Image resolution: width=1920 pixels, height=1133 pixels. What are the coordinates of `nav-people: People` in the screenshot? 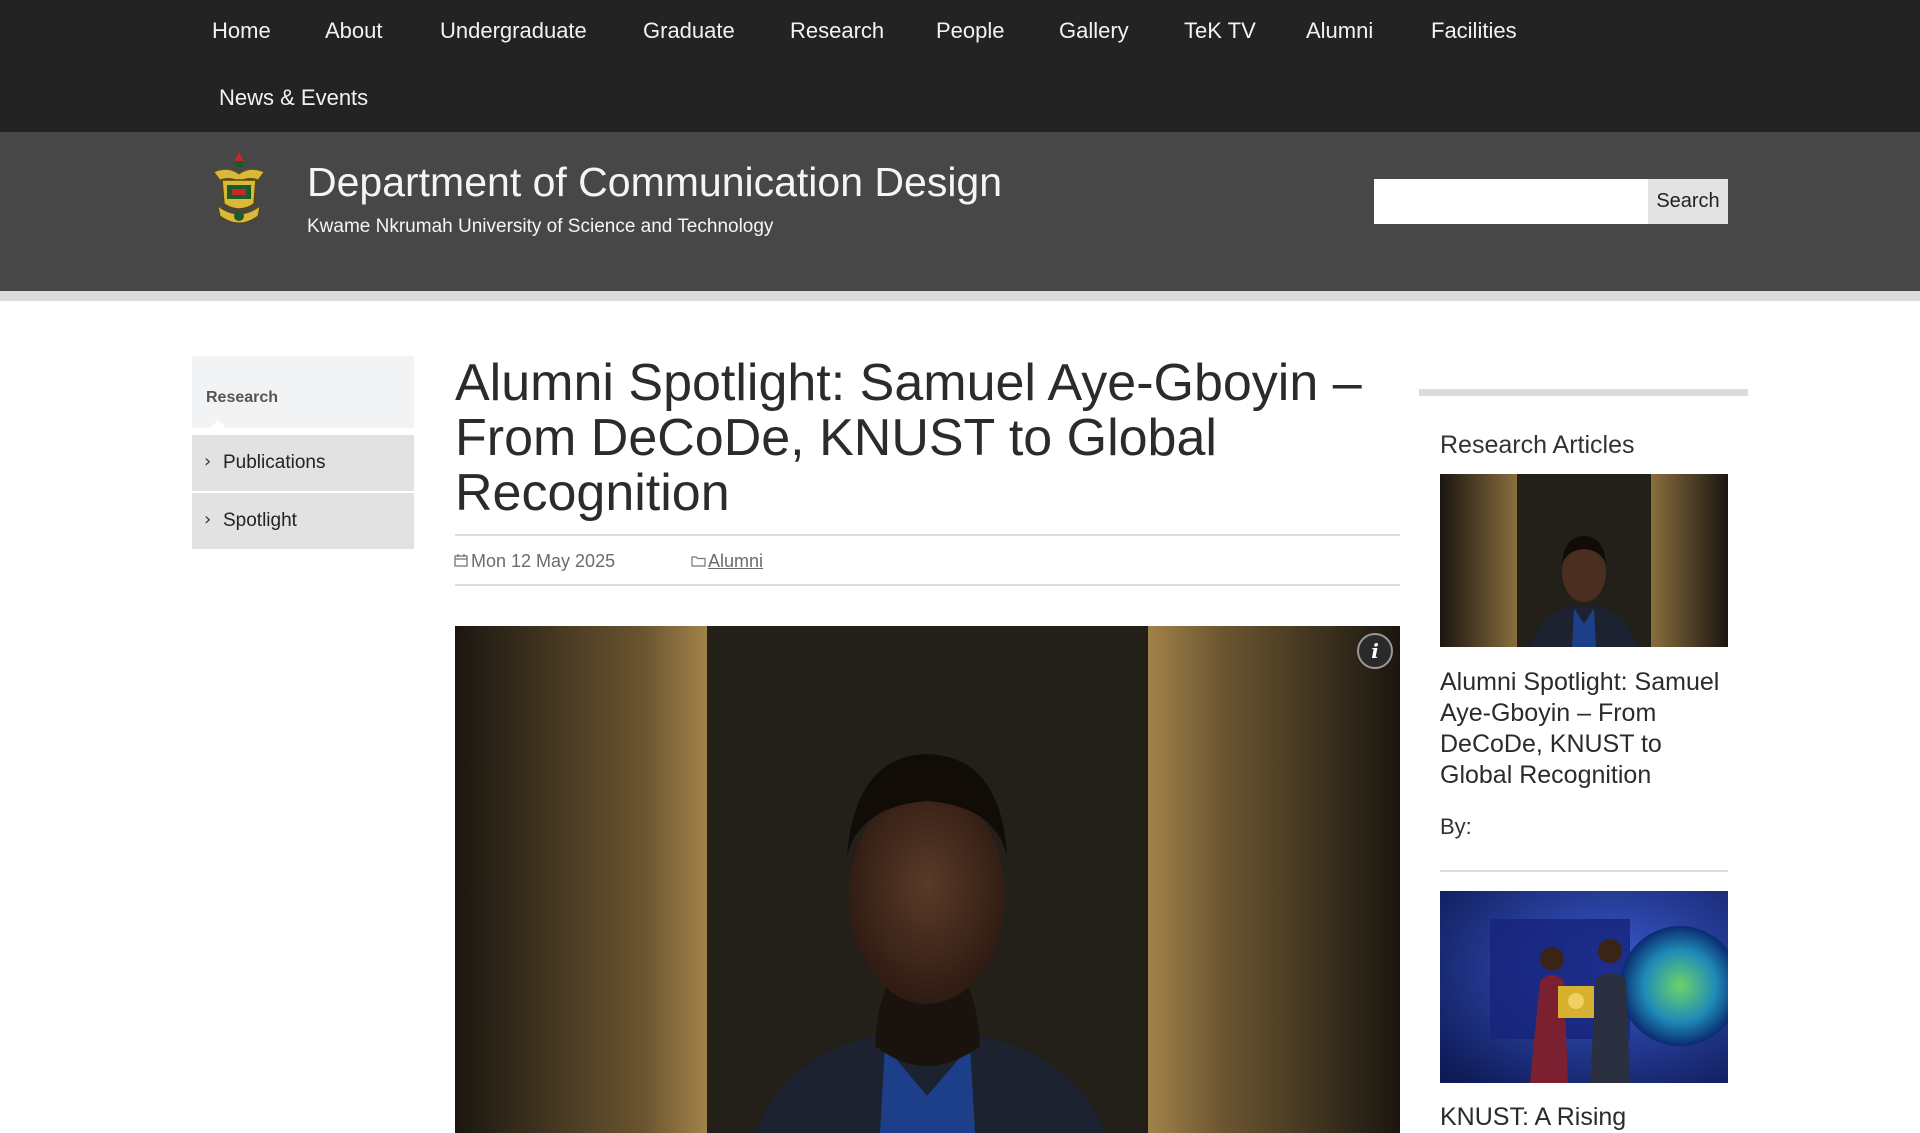 It's located at (970, 31).